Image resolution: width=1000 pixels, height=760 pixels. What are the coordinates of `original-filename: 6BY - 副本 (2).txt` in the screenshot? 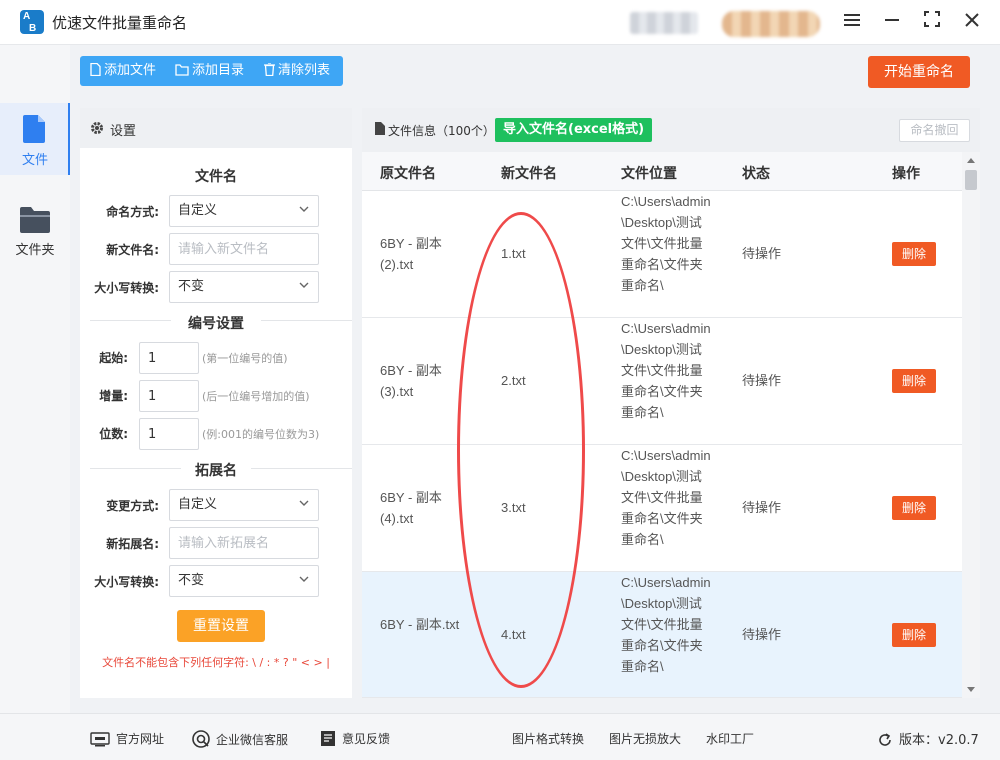 It's located at (411, 254).